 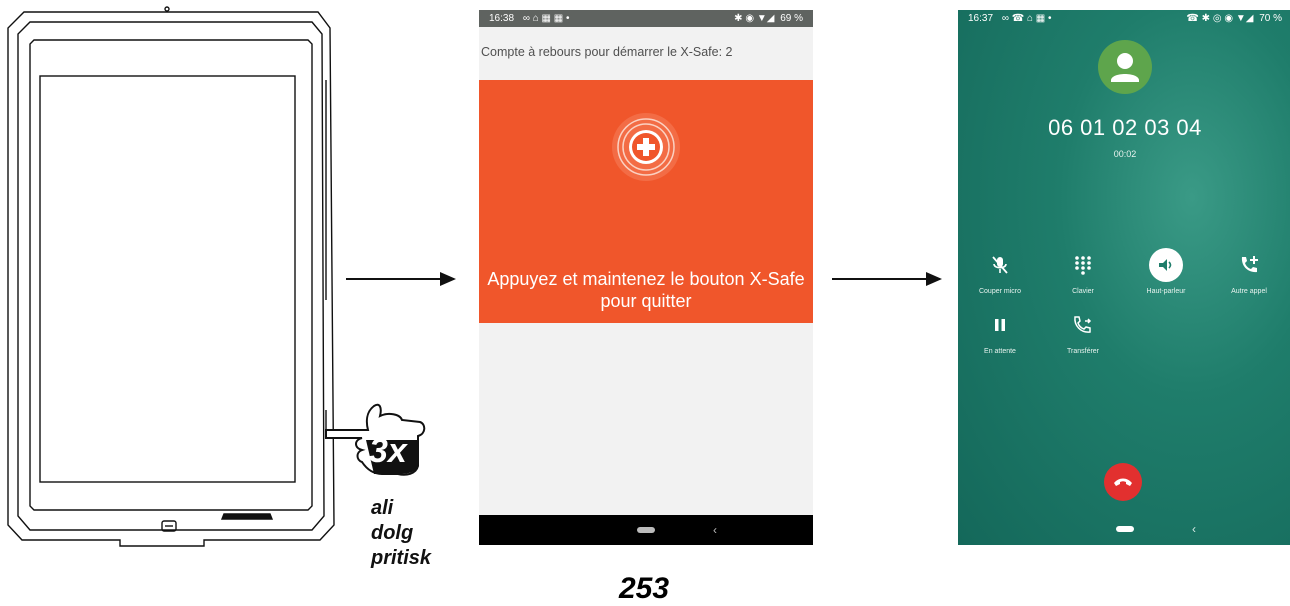 What do you see at coordinates (1270, 18) in the screenshot?
I see `battery-level: 70 %` at bounding box center [1270, 18].